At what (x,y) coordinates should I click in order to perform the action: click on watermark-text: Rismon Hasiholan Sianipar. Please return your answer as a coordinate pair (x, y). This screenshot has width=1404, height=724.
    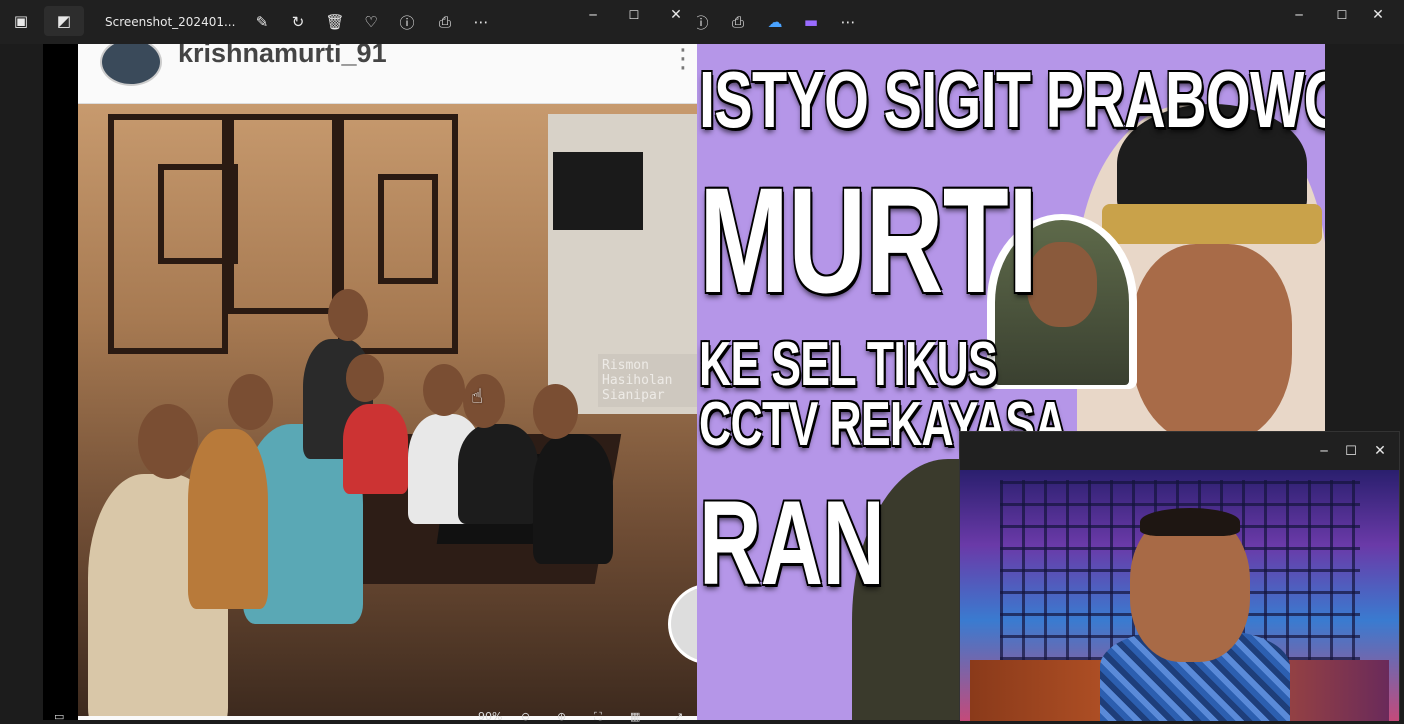
    Looking at the image, I should click on (647, 380).